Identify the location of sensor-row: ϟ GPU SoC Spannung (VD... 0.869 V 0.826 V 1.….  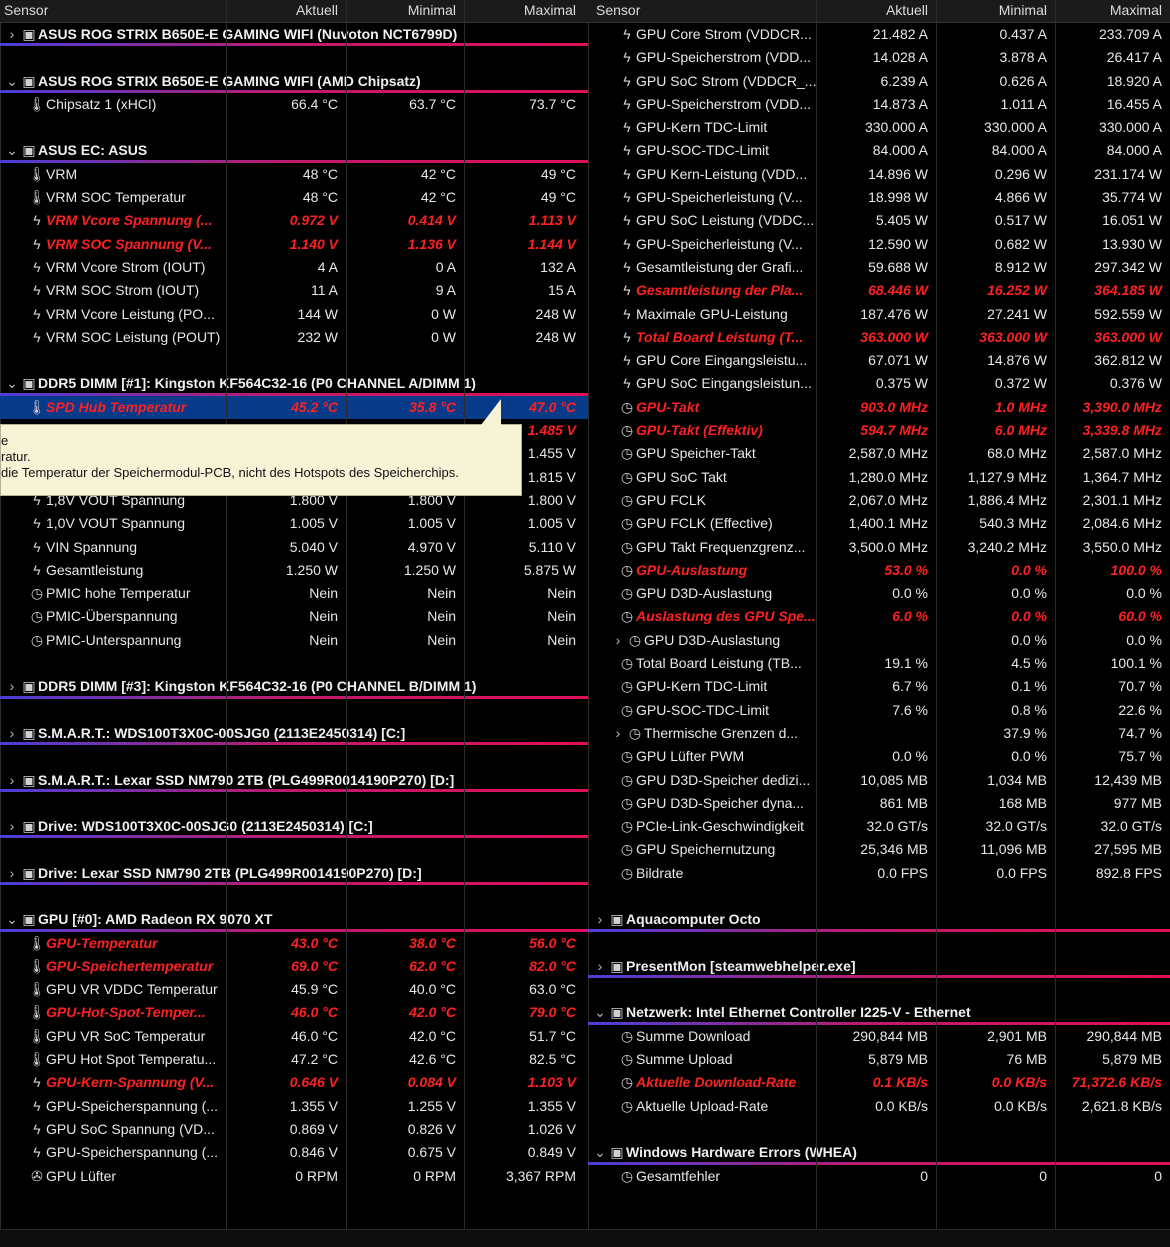
(294, 1129).